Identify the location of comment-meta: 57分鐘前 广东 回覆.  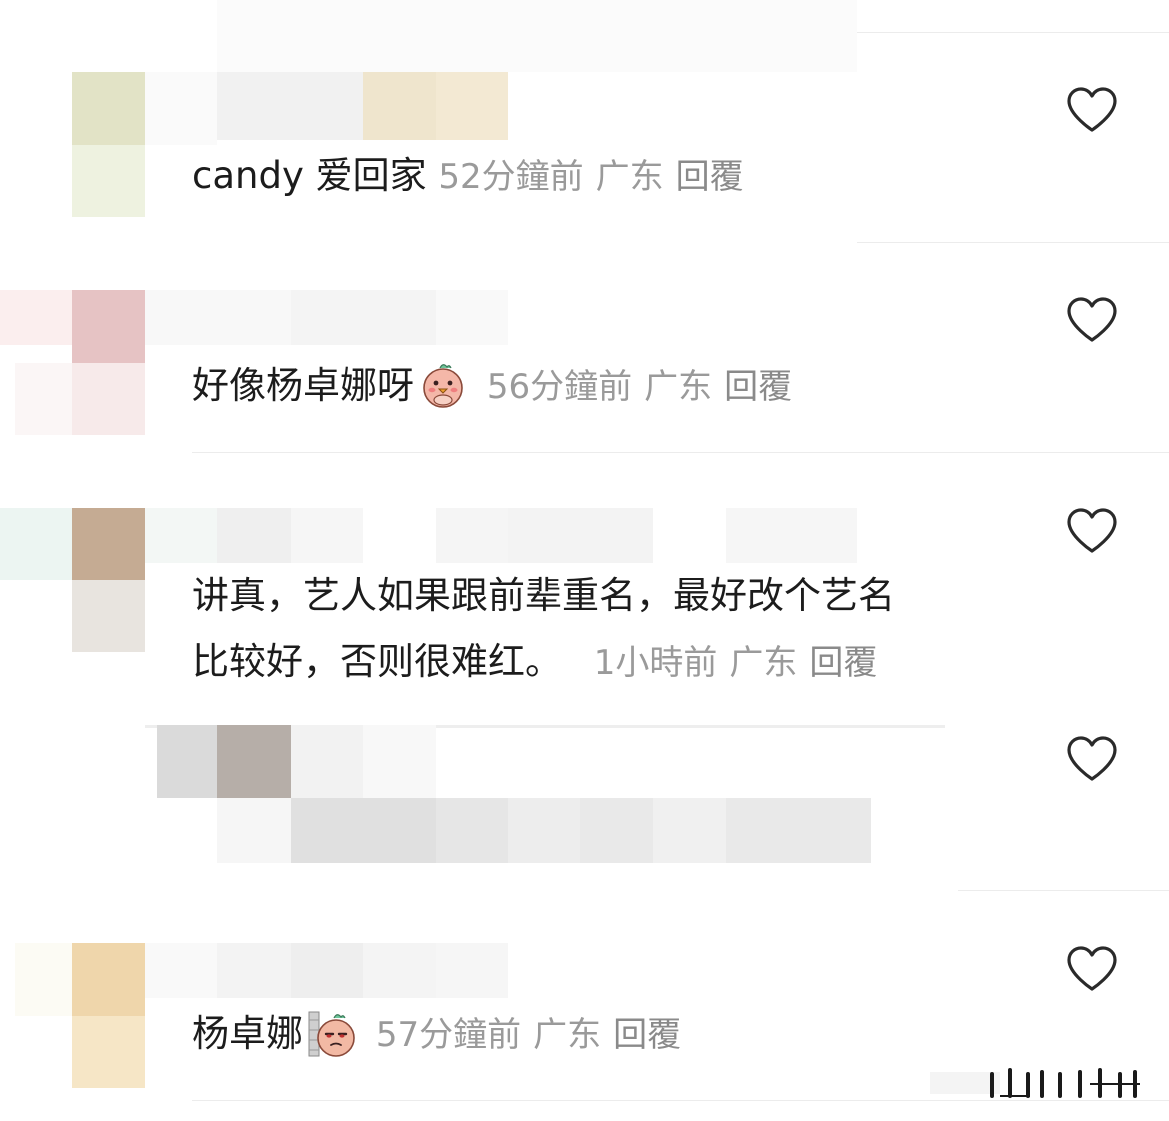
(529, 1035).